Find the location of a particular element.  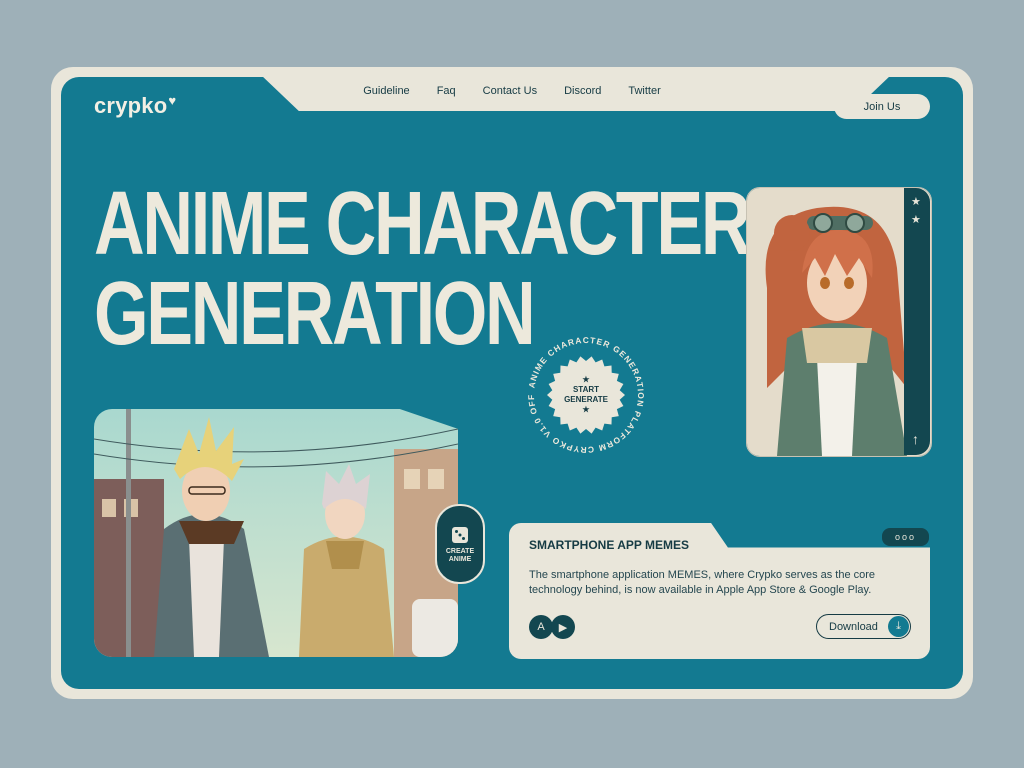

more-options-button: ooo is located at coordinates (905, 537).